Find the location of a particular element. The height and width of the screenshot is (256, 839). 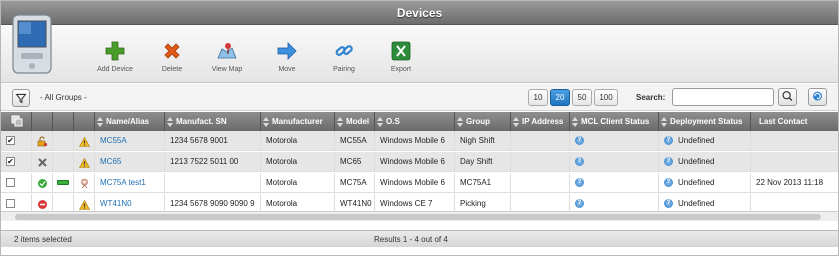

add-device-button: Add Device is located at coordinates (115, 57).